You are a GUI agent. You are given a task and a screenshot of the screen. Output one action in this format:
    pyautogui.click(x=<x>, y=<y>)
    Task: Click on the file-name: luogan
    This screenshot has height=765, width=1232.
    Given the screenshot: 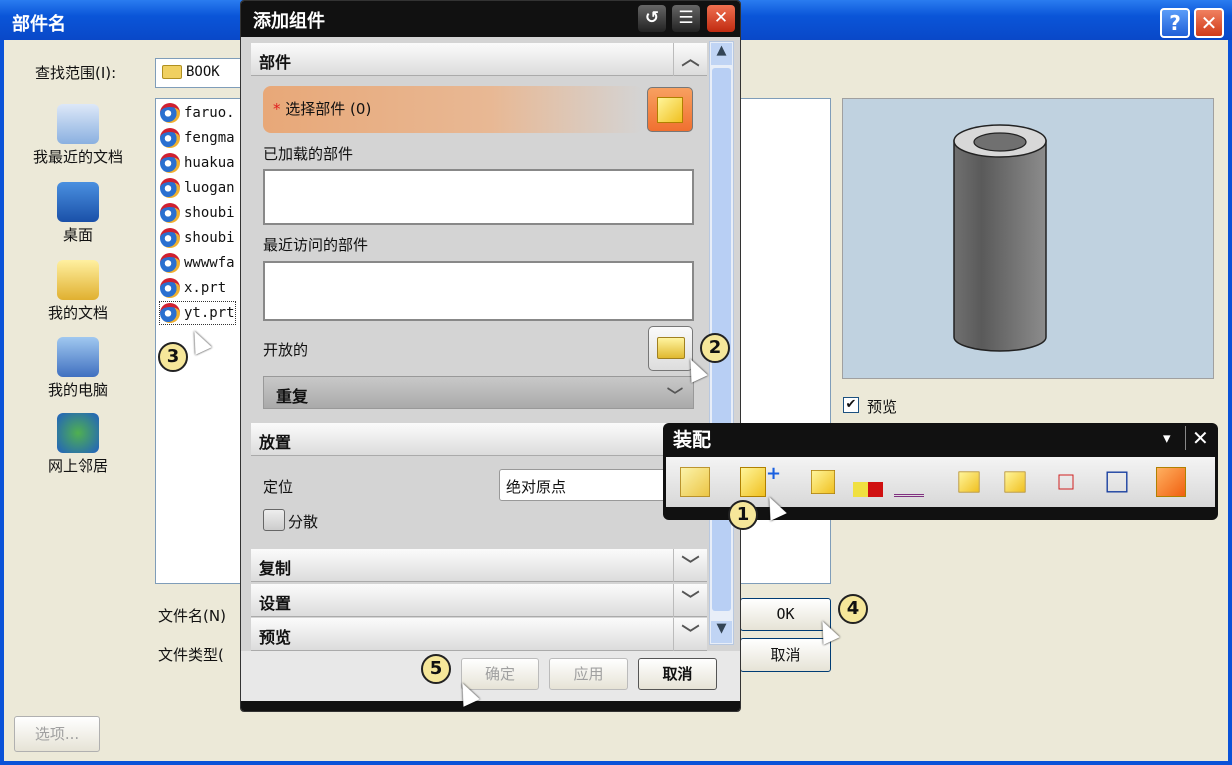 What is the action you would take?
    pyautogui.click(x=209, y=188)
    